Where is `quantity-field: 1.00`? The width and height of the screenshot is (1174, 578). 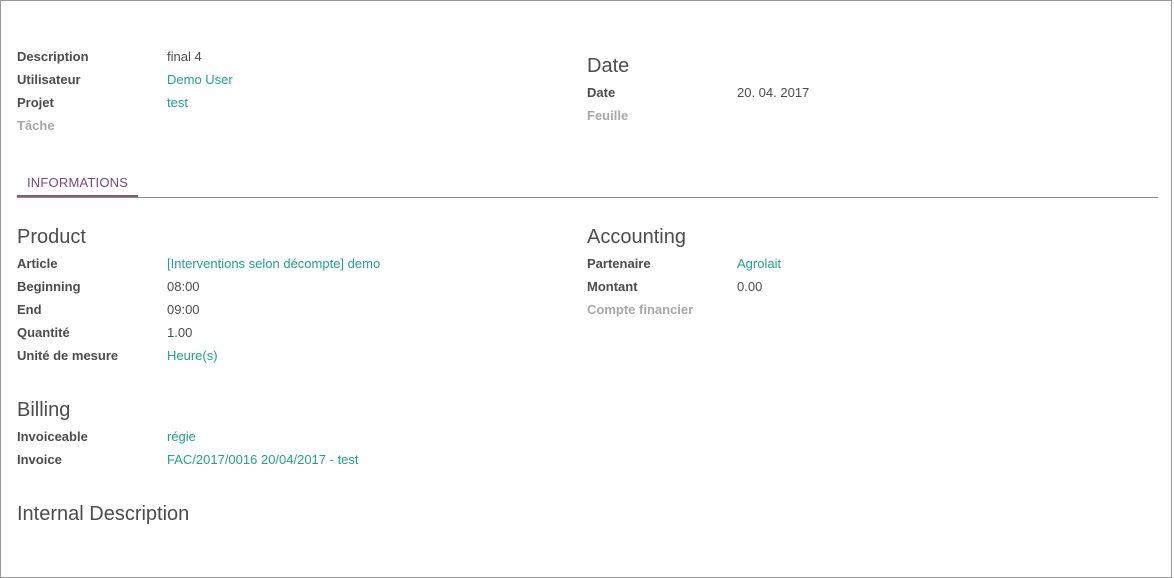
quantity-field: 1.00 is located at coordinates (179, 332).